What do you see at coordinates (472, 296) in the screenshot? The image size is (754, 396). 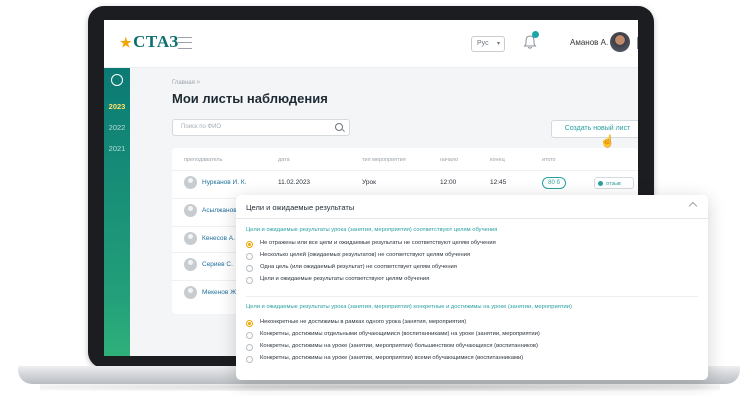 I see `divider` at bounding box center [472, 296].